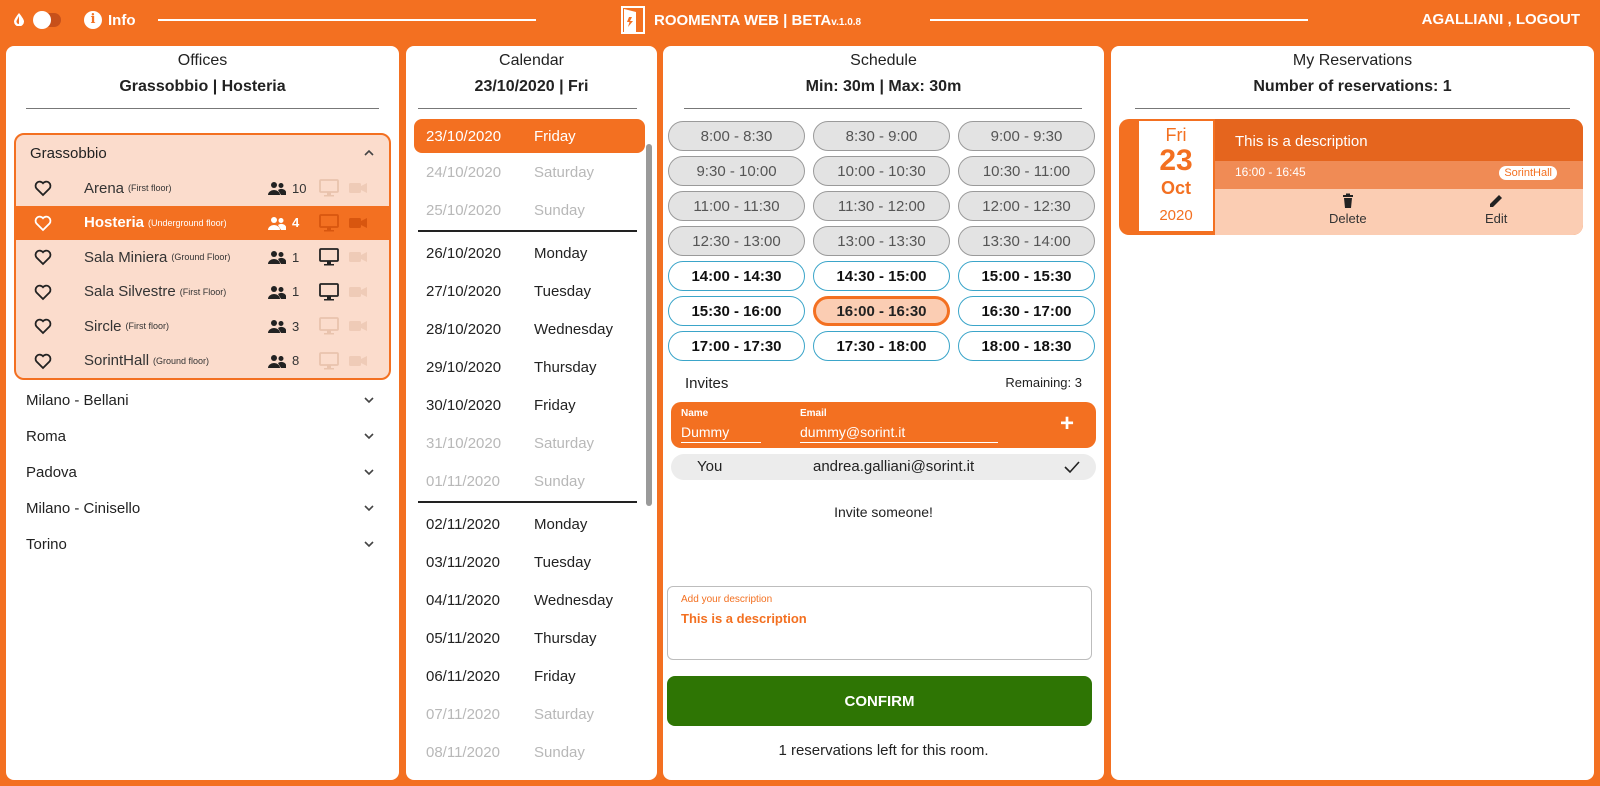 The image size is (1600, 786). What do you see at coordinates (202, 326) in the screenshot?
I see `room-item: Sircle (First floor) 3` at bounding box center [202, 326].